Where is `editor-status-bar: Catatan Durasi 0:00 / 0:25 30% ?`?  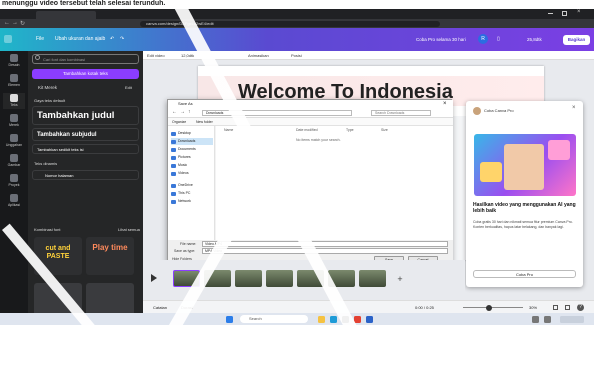 editor-status-bar: Catatan Durasi 0:00 / 0:25 30% ? is located at coordinates (368, 306).